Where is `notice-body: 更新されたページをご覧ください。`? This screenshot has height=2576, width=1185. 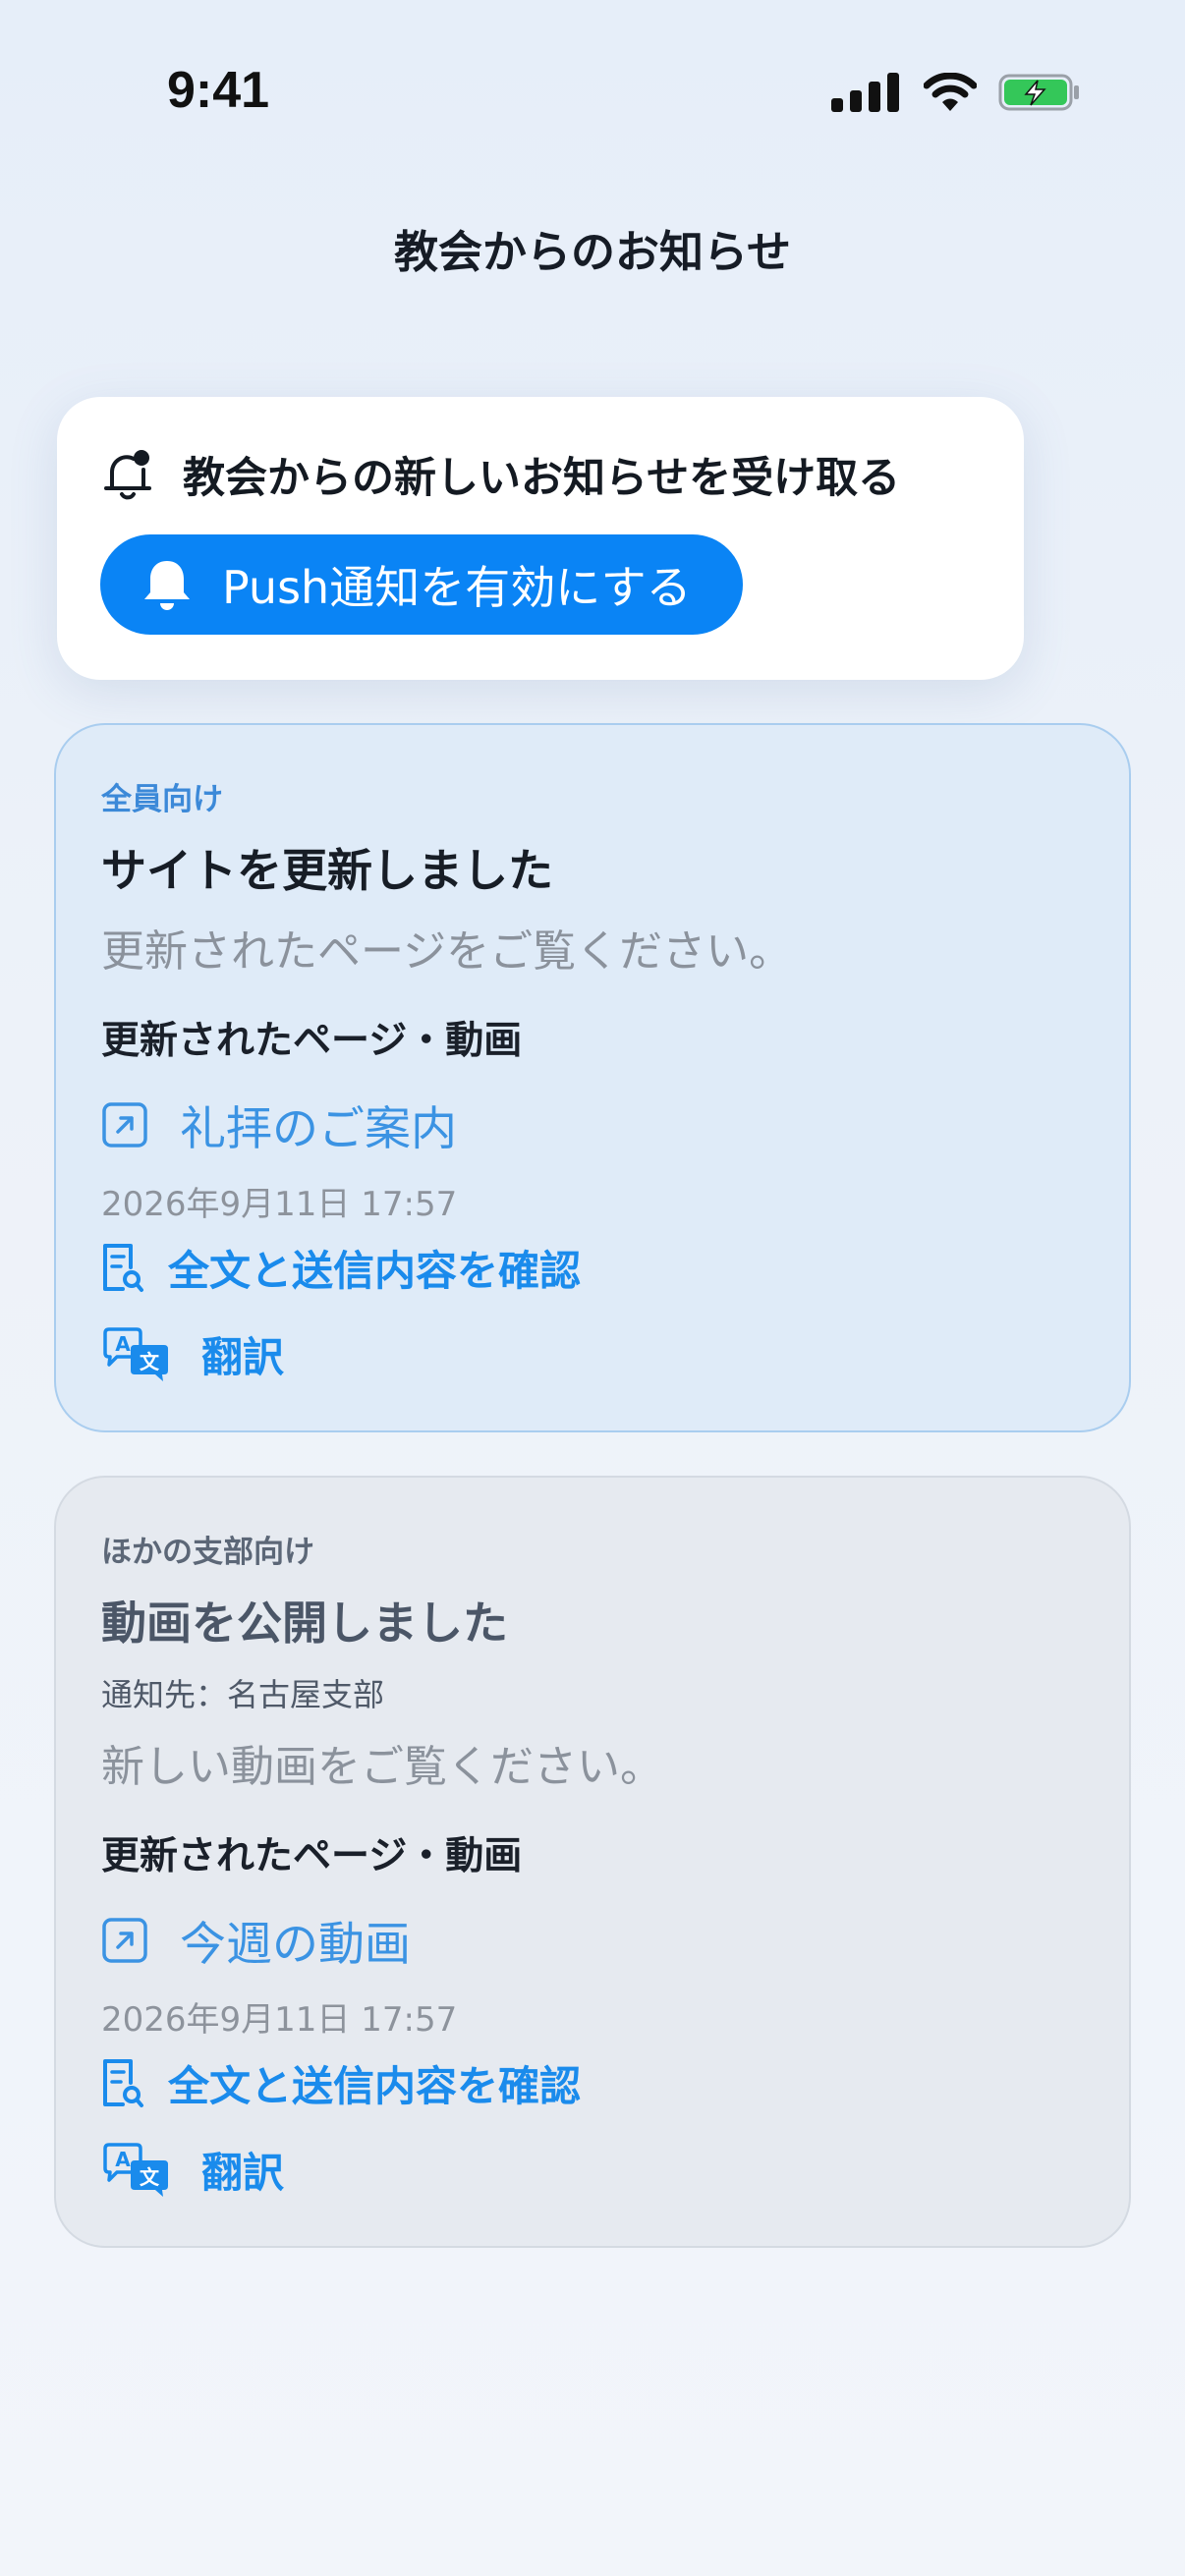
notice-body: 更新されたページをご覧ください。 is located at coordinates (447, 951).